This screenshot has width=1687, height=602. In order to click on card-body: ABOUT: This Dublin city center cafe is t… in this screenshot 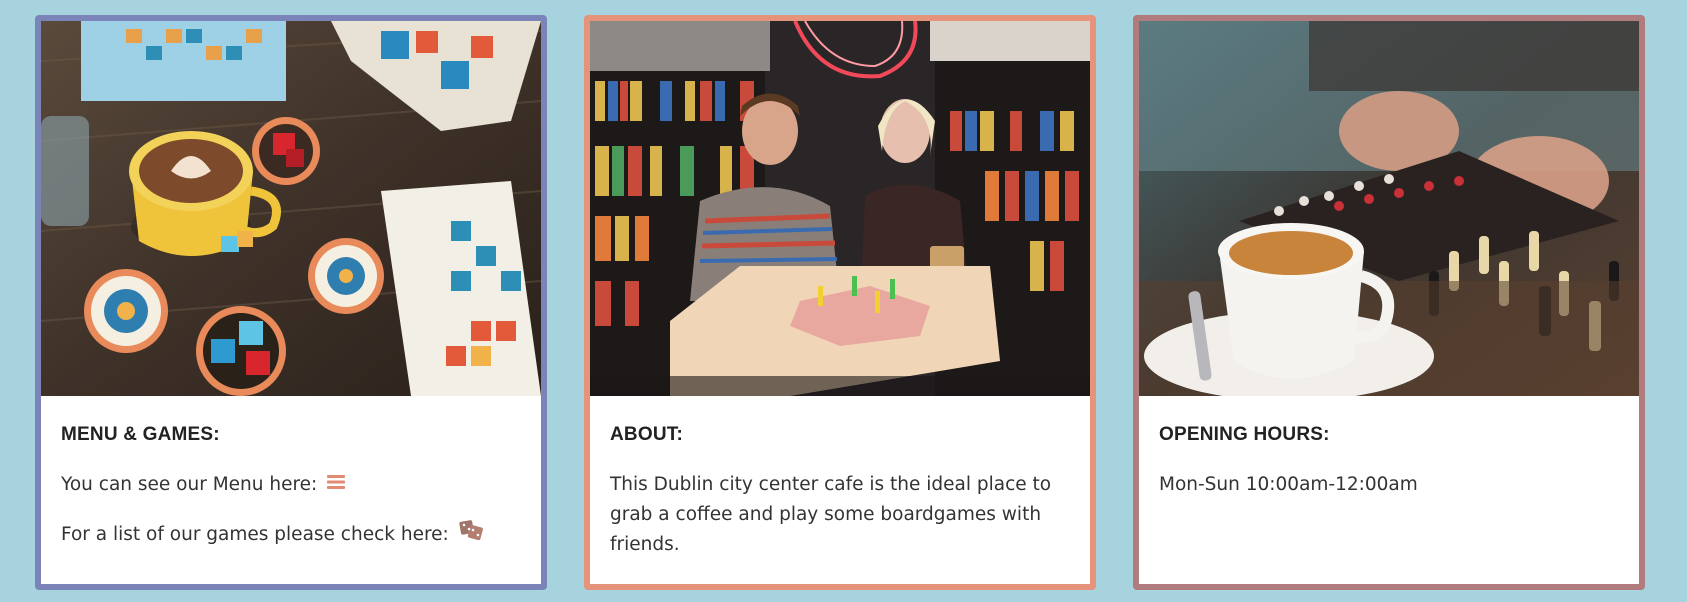, I will do `click(840, 478)`.